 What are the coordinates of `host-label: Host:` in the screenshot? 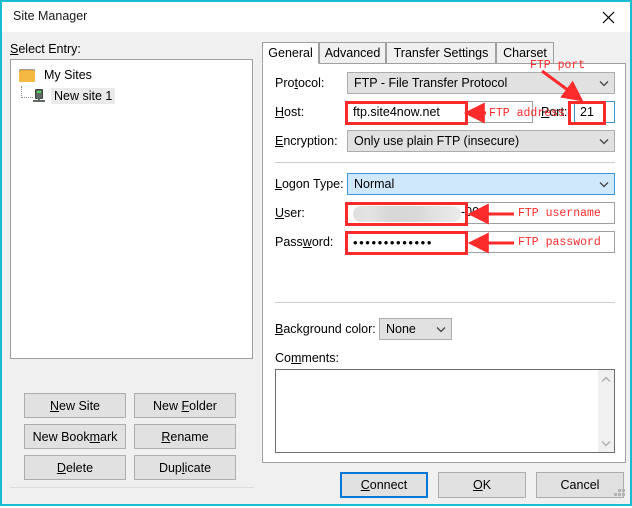 It's located at (290, 112).